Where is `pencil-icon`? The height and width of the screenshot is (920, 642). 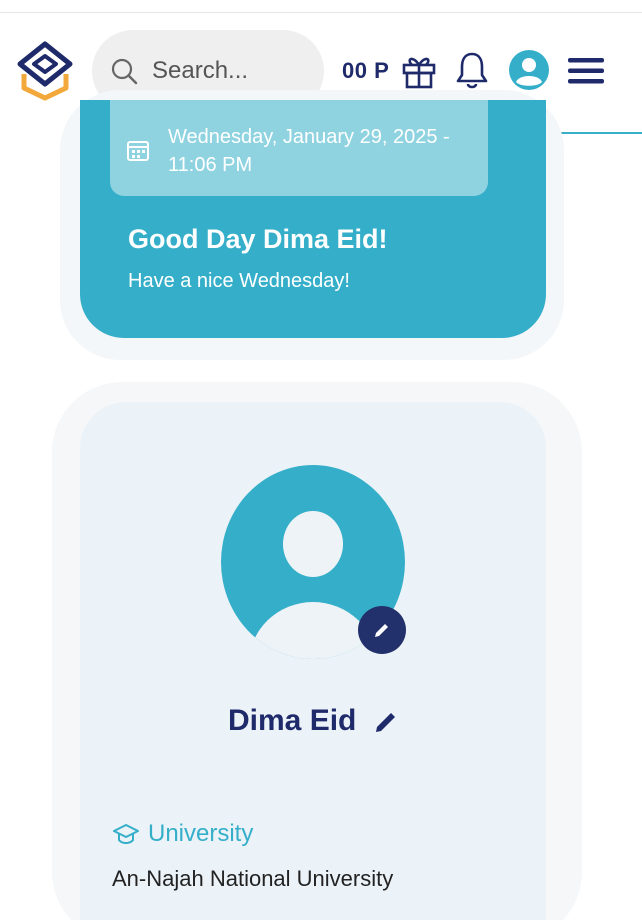 pencil-icon is located at coordinates (381, 630).